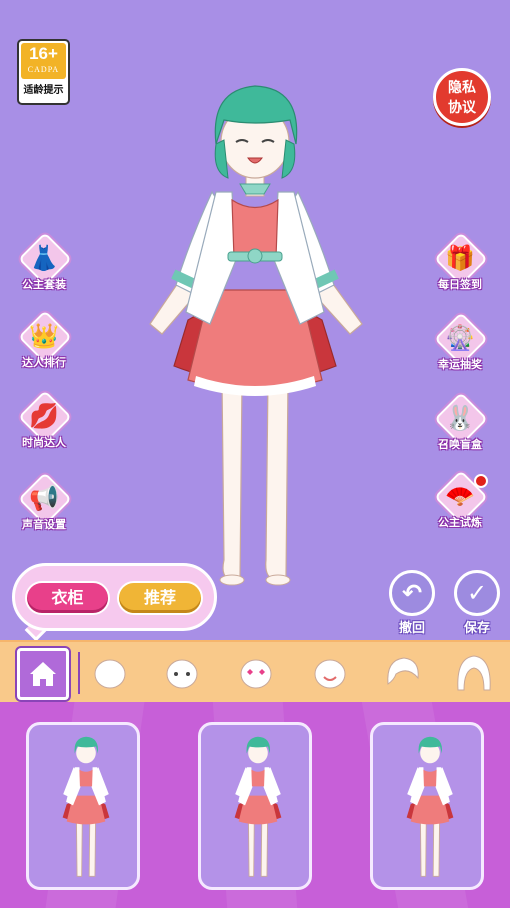 The height and width of the screenshot is (908, 510). Describe the element at coordinates (44, 524) in the screenshot. I see `menu-label: 声音设置` at that location.